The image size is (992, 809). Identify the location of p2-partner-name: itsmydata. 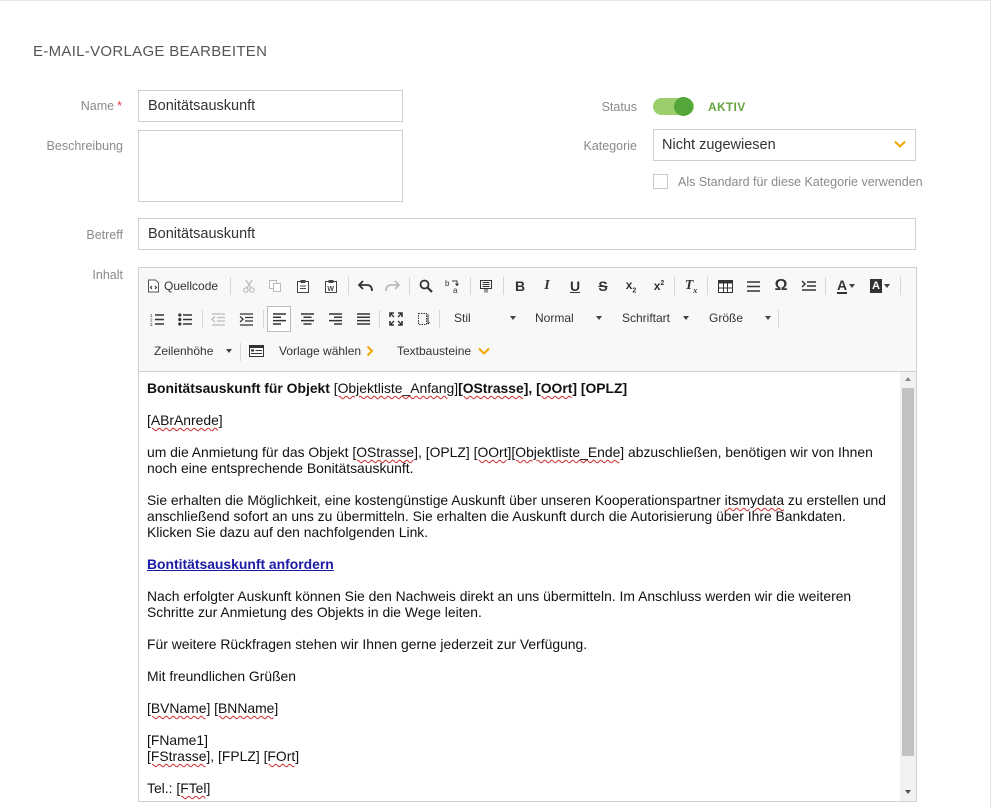
(754, 500).